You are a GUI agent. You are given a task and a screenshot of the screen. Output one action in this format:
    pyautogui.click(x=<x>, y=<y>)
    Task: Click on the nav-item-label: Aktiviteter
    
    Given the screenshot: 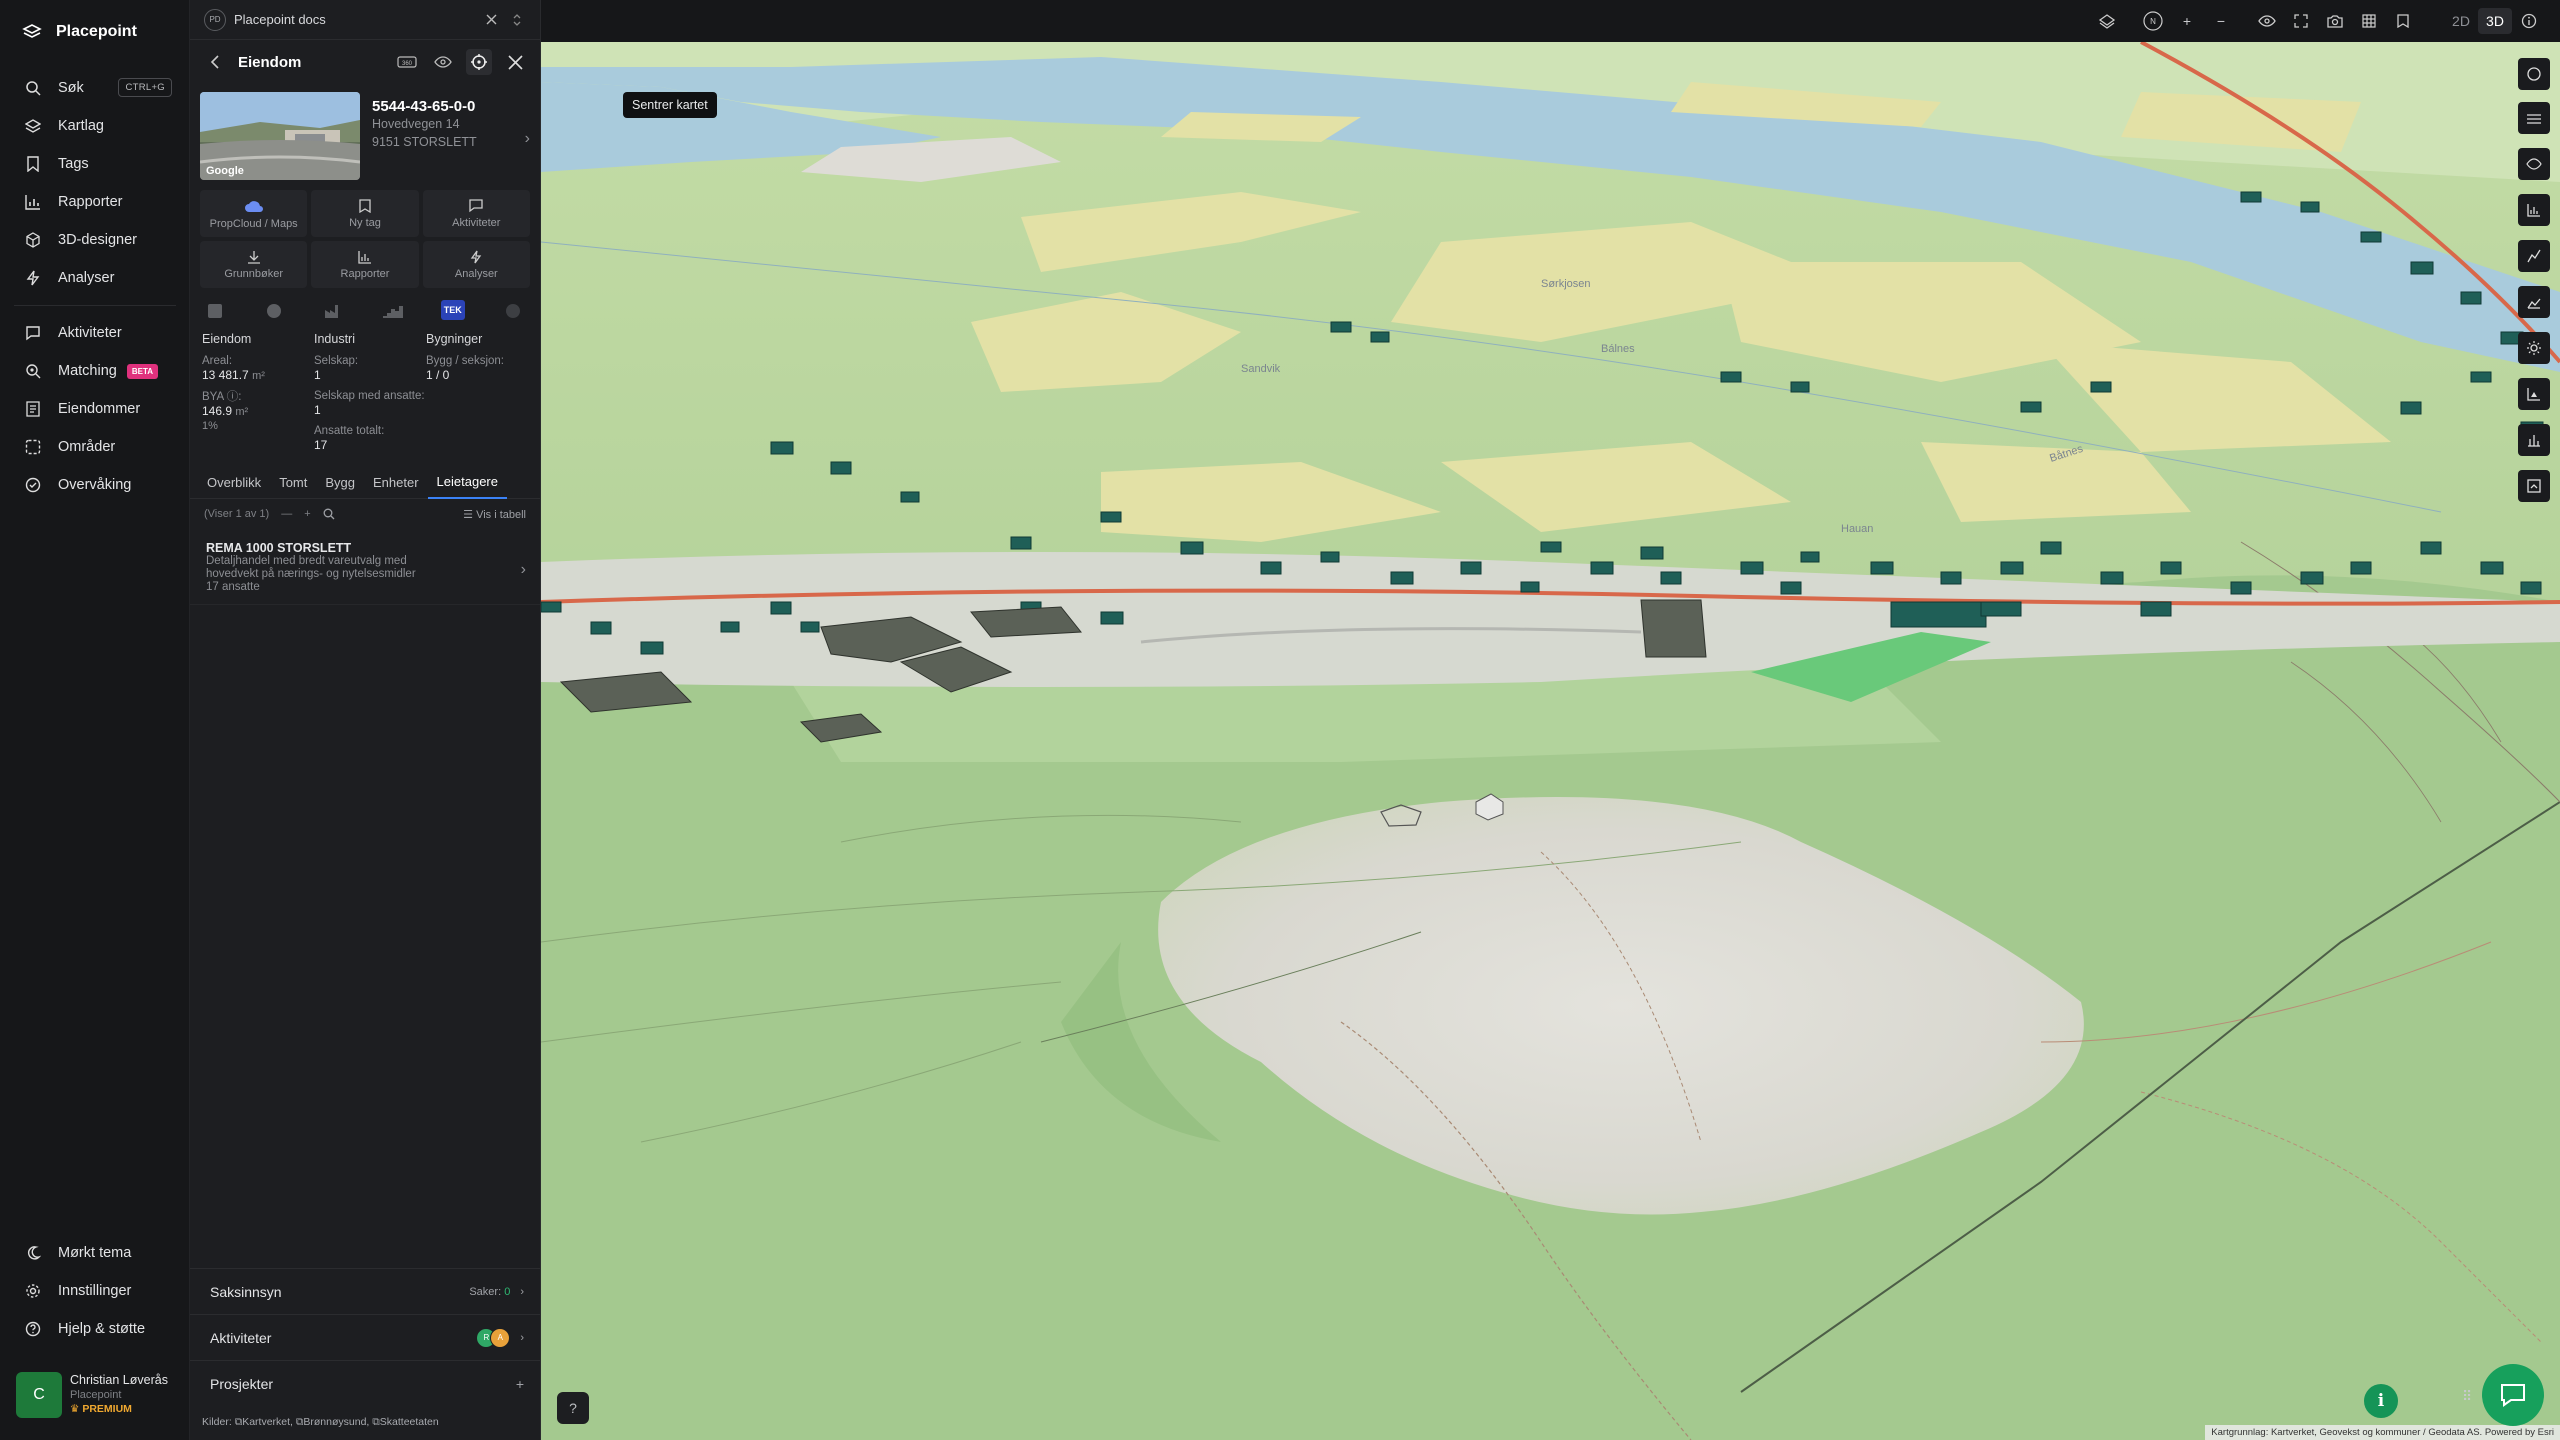 What is the action you would take?
    pyautogui.click(x=90, y=333)
    